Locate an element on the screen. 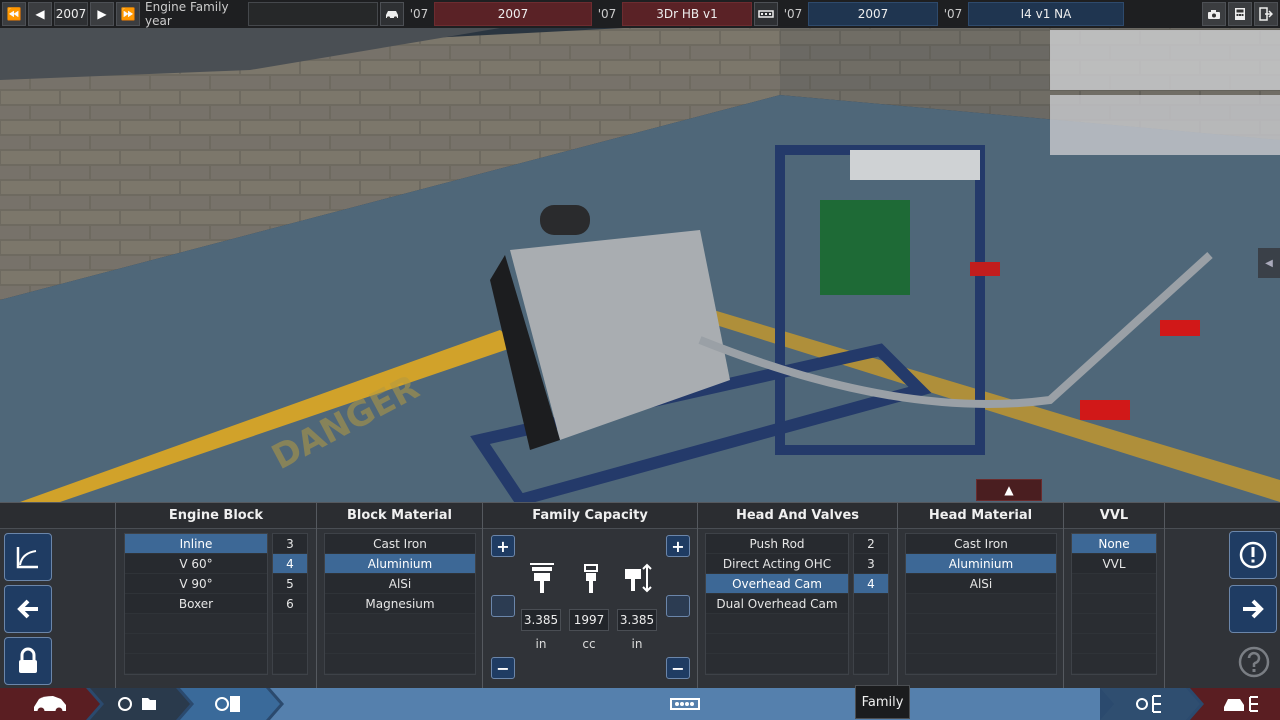  stroke-value: 3.385 is located at coordinates (637, 620).